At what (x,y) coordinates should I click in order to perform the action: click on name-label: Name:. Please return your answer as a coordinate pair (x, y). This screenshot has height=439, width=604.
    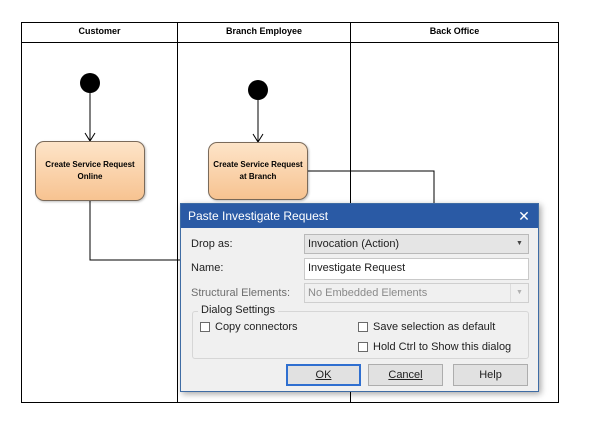
    Looking at the image, I should click on (207, 268).